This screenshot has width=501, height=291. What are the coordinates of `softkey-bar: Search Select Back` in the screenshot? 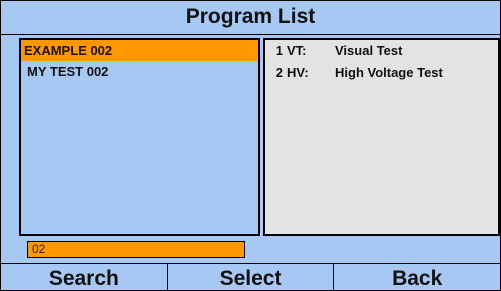 It's located at (250, 276).